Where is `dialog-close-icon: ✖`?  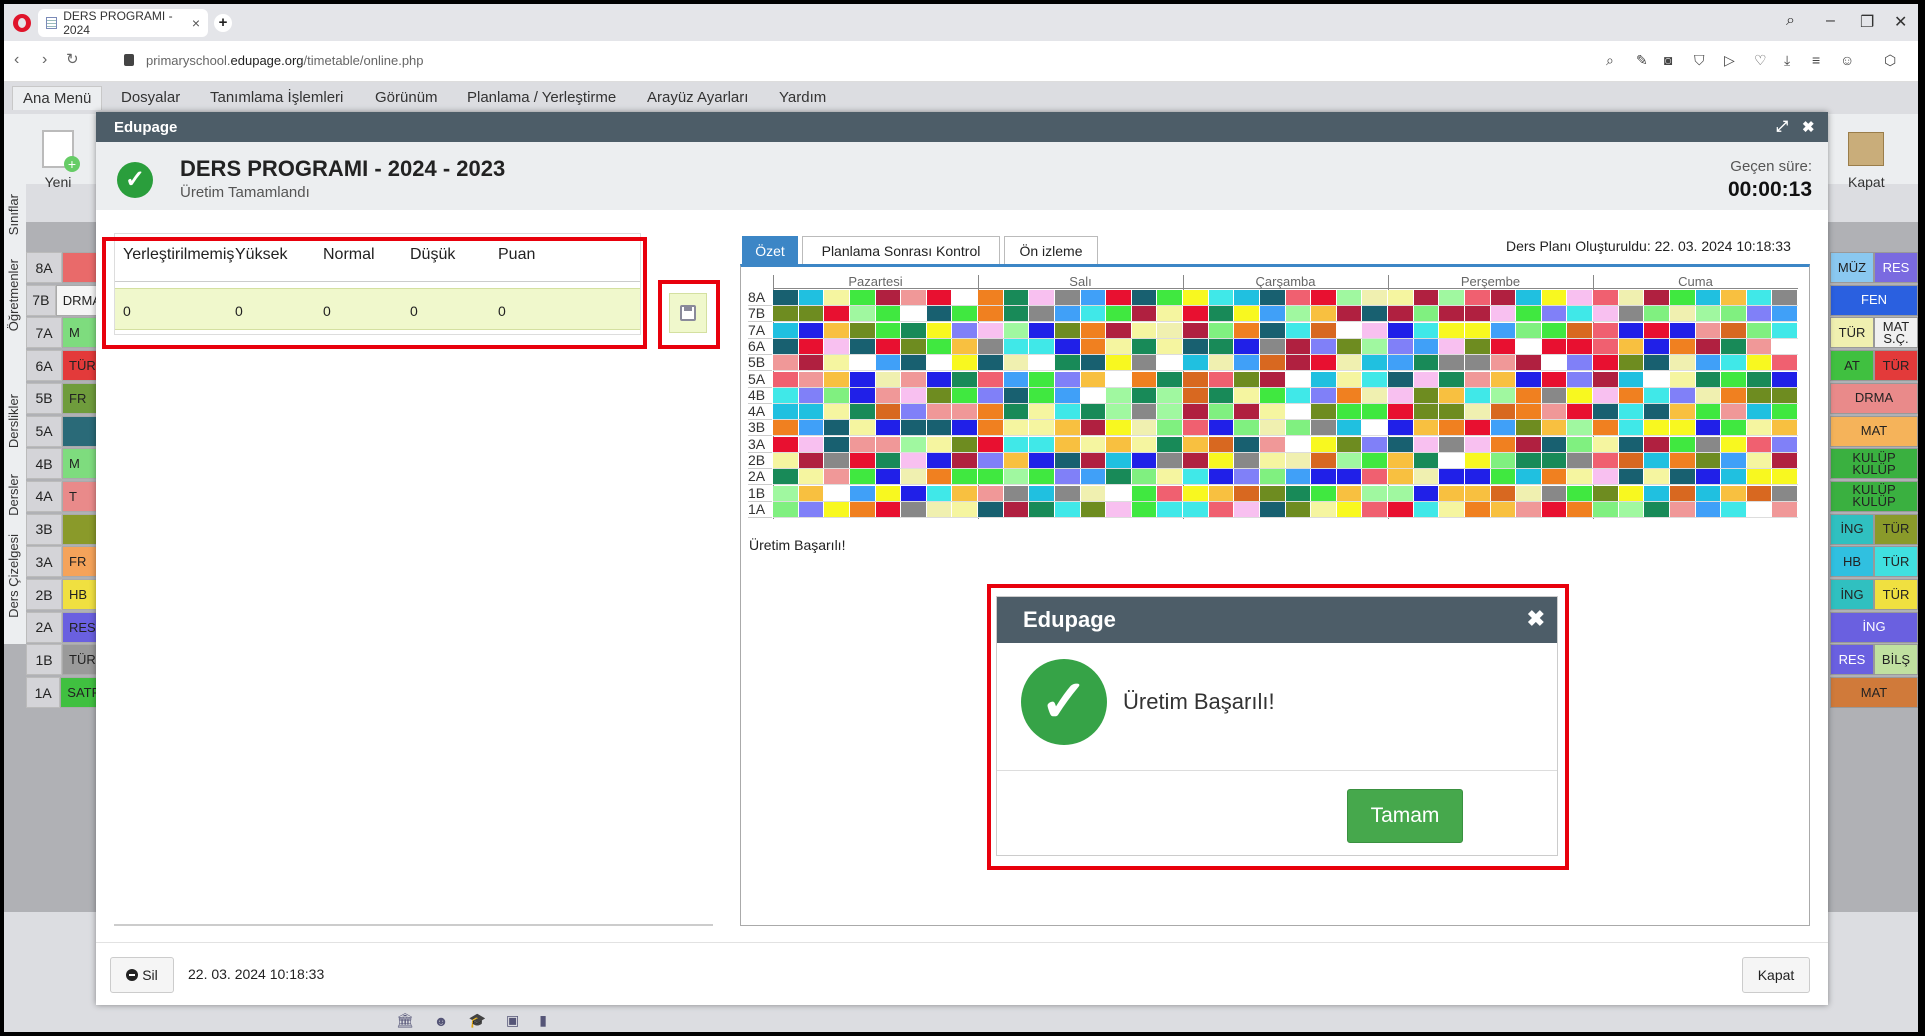
dialog-close-icon: ✖ is located at coordinates (1808, 127).